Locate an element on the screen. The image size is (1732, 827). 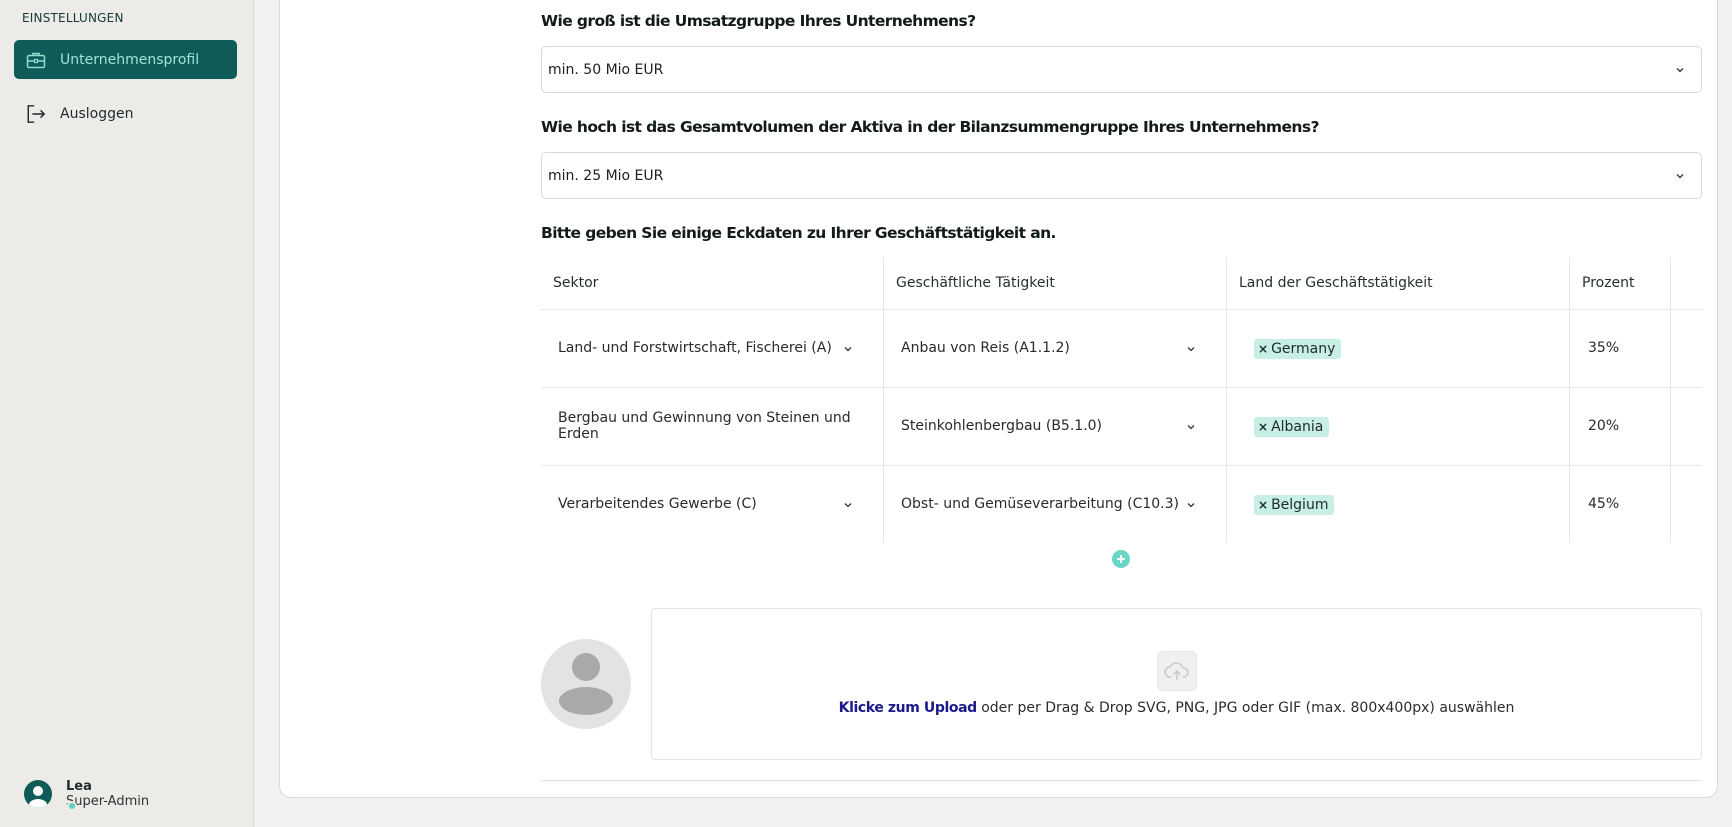
divider is located at coordinates (1121, 780).